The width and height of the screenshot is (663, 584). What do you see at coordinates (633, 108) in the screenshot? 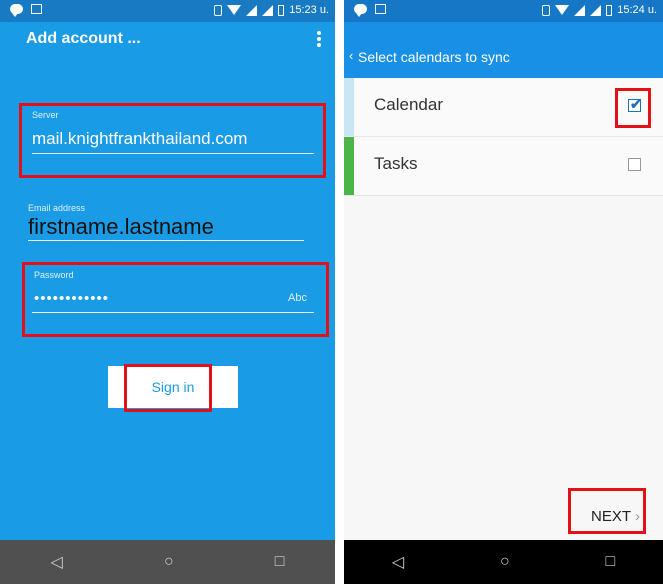
I see `calendar-checkbox-highlight` at bounding box center [633, 108].